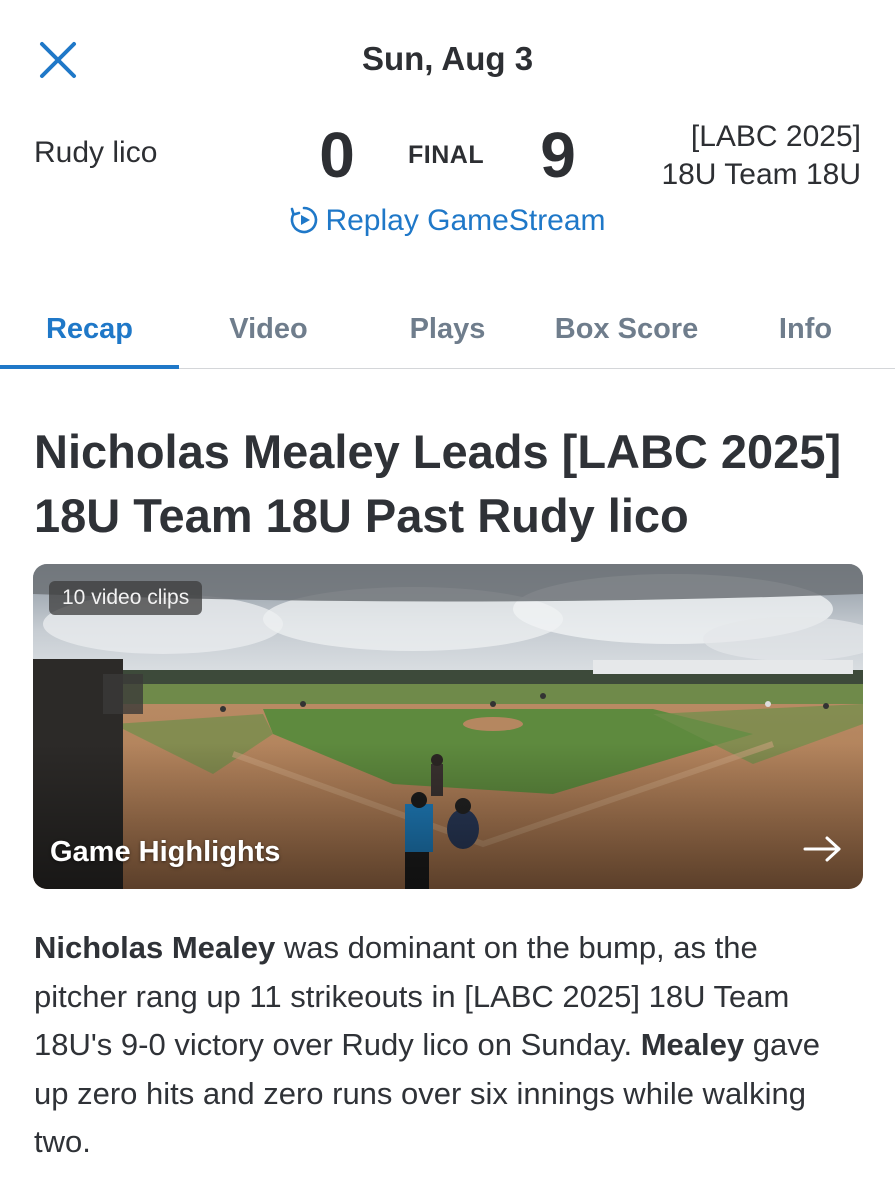 The width and height of the screenshot is (895, 1200). Describe the element at coordinates (165, 852) in the screenshot. I see `video-card-title: Game Highlights` at that location.